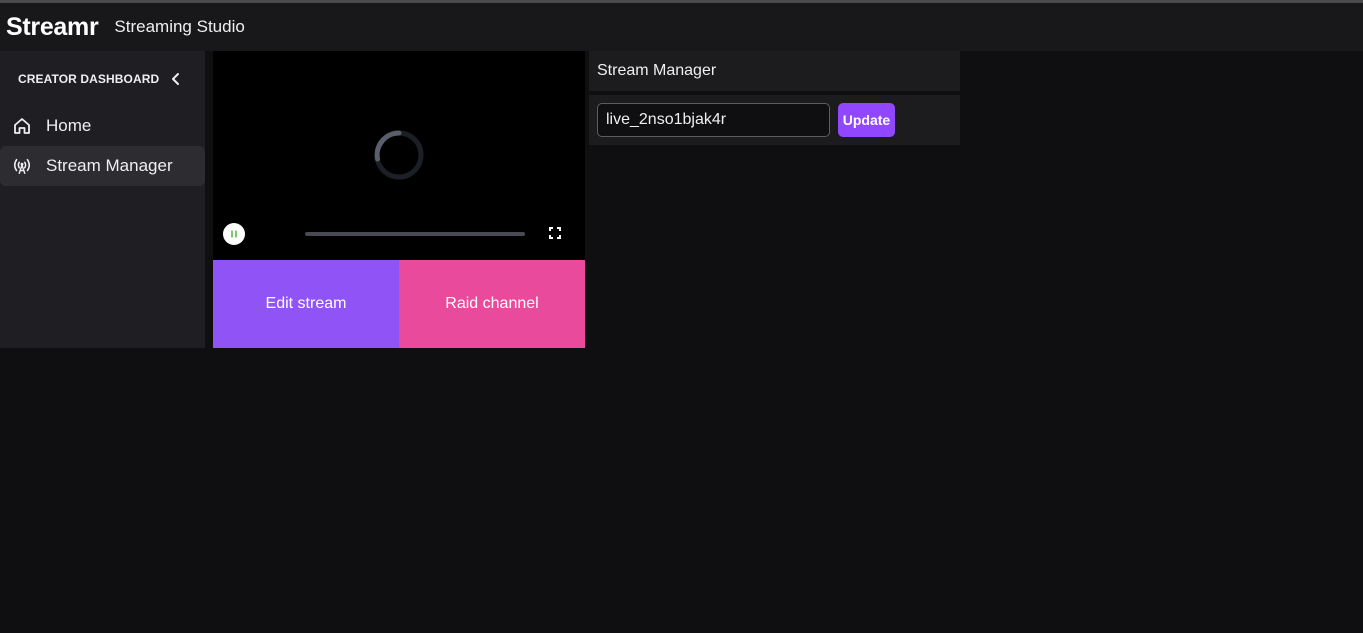  What do you see at coordinates (52, 27) in the screenshot?
I see `app-logo: Streamr` at bounding box center [52, 27].